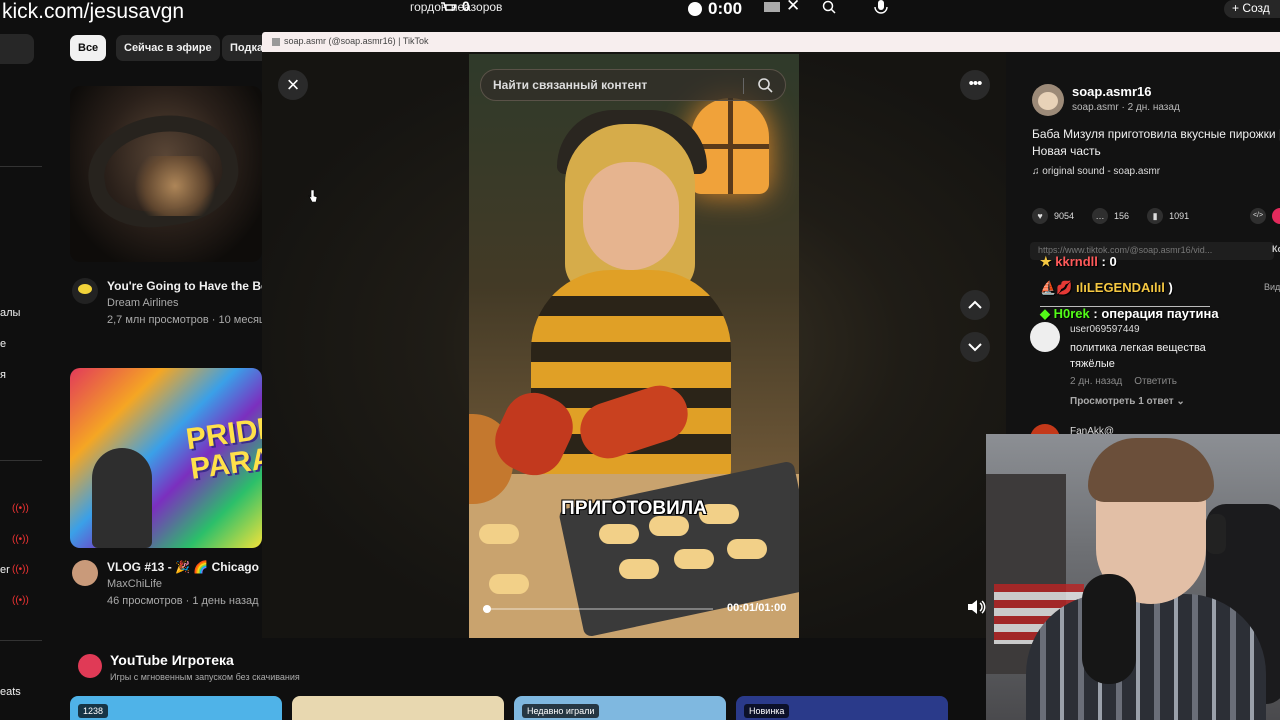 Image resolution: width=1280 pixels, height=720 pixels. Describe the element at coordinates (1155, 381) in the screenshot. I see `reply-button: Ответить` at that location.